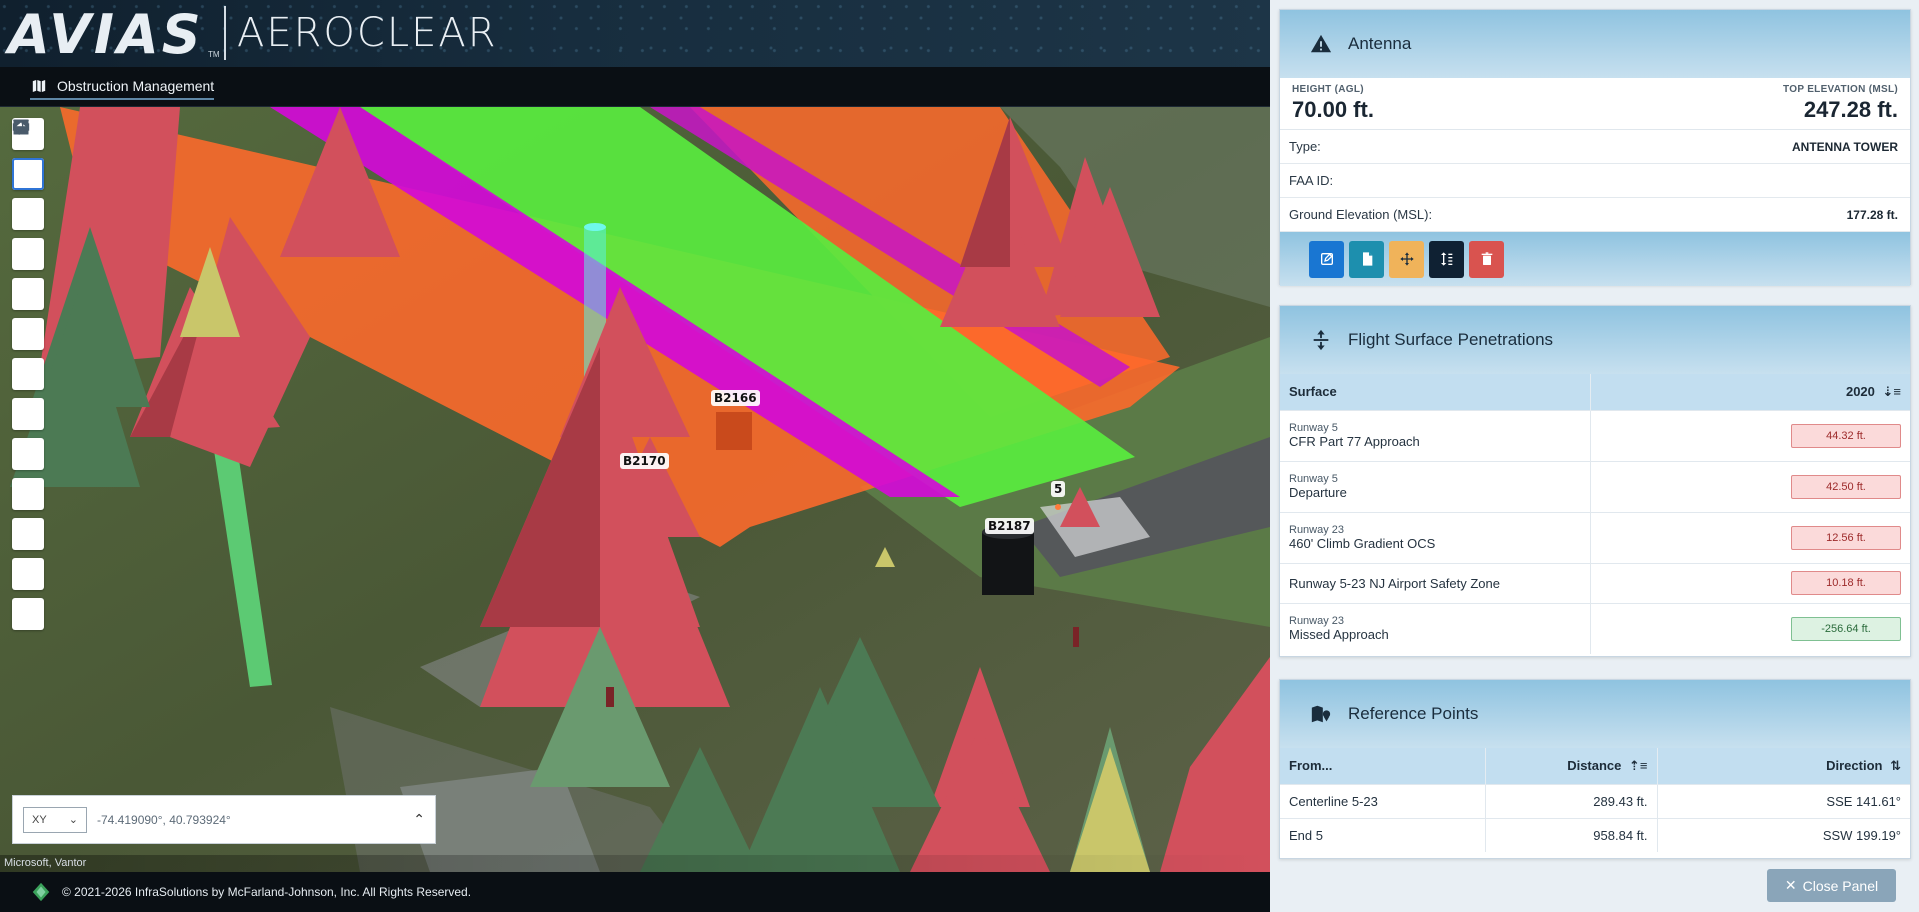 This screenshot has width=1919, height=912. I want to click on globe-icon, so click(21, 127).